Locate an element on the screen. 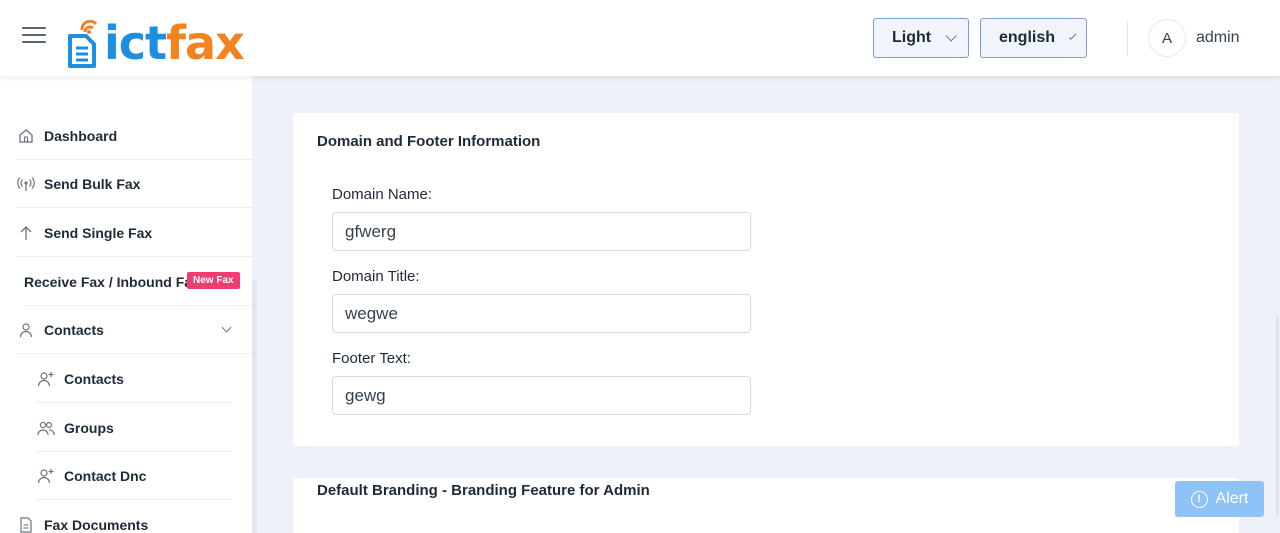  sidebar-item-send-bulk-fax: Send Bulk Fax is located at coordinates (134, 184).